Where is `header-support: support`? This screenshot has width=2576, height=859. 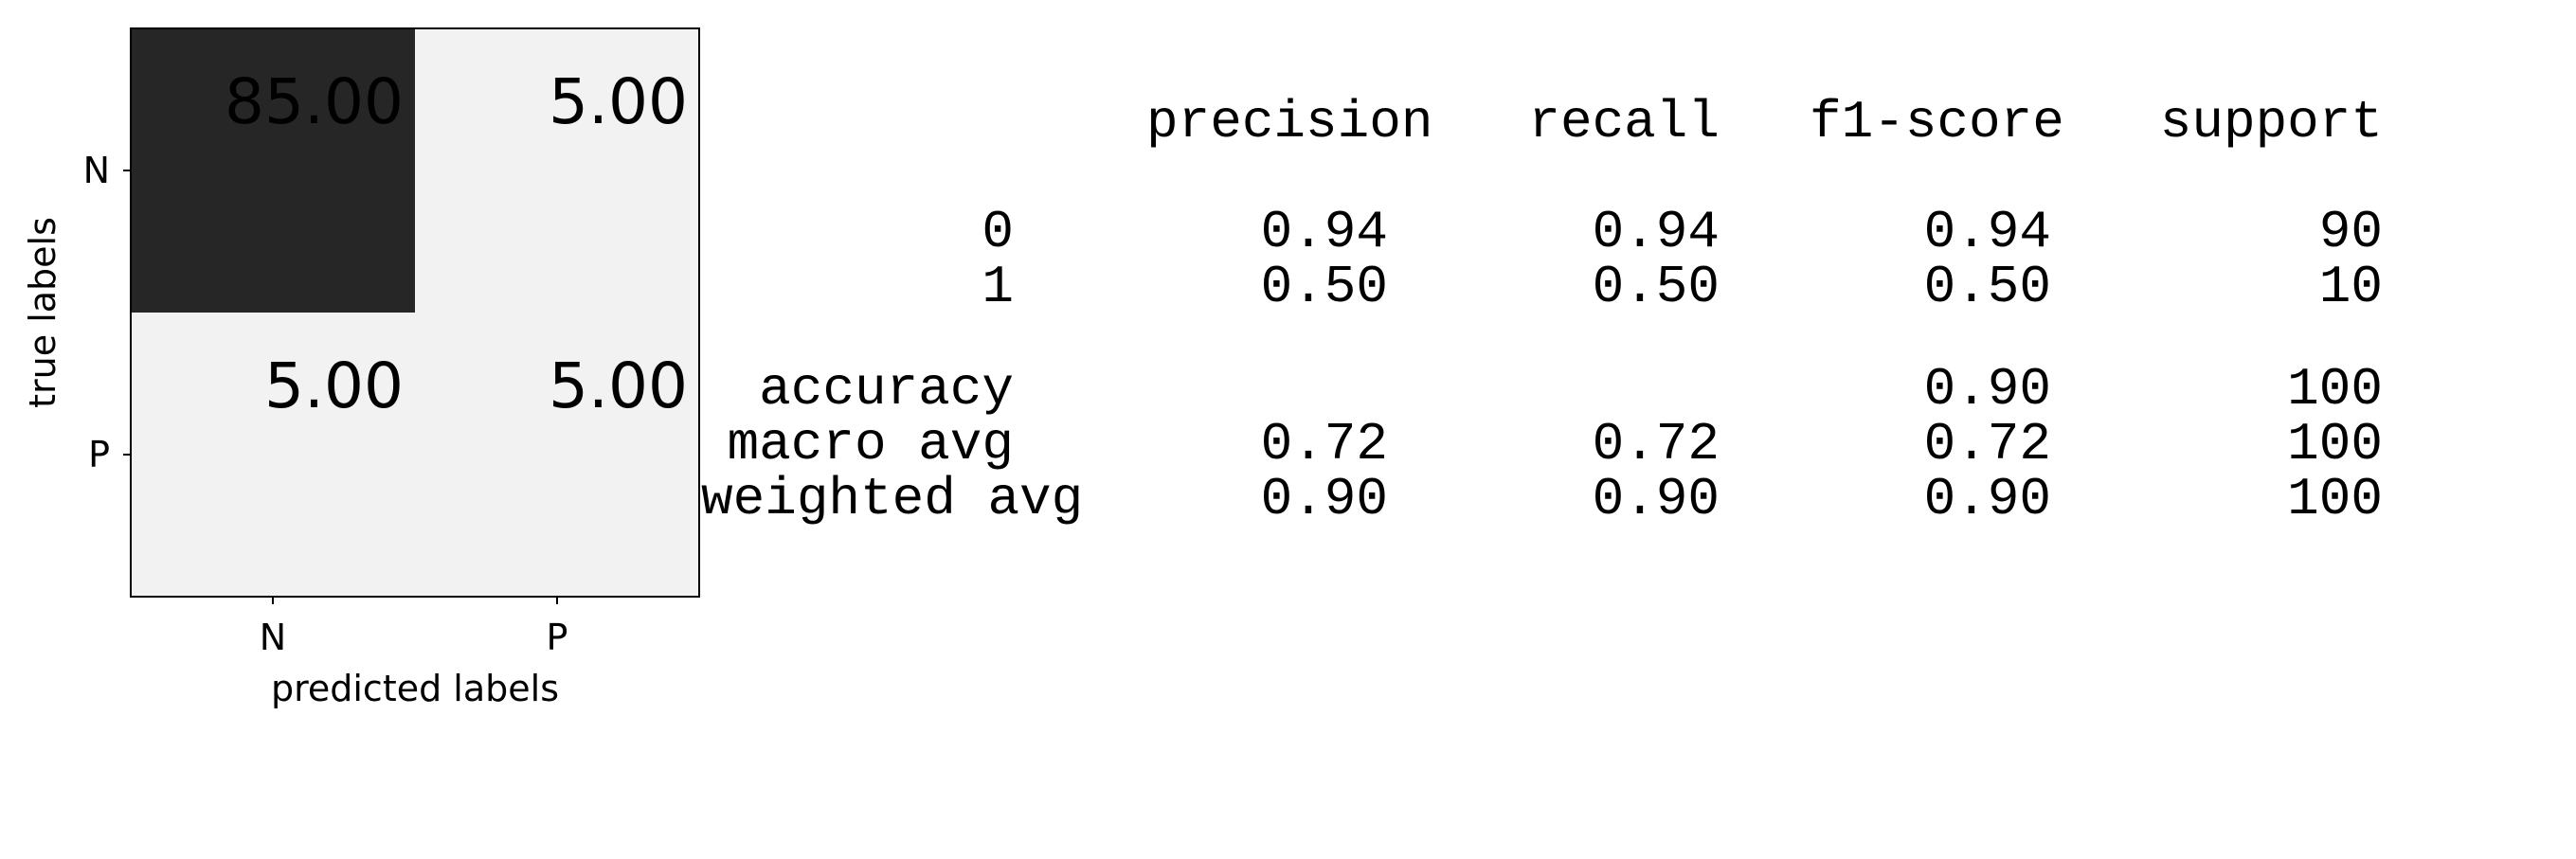 header-support: support is located at coordinates (2271, 122).